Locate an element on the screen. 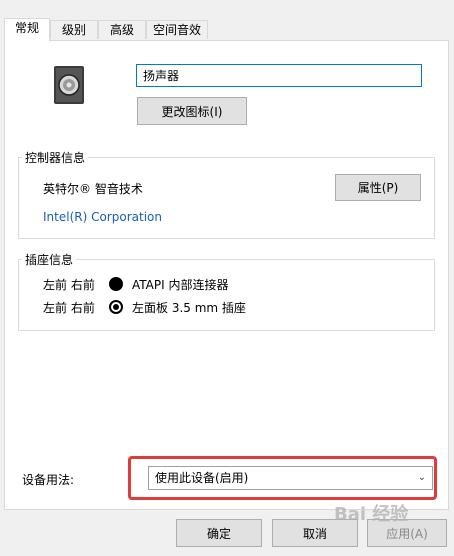  change-icon-button: 更改图标(I) is located at coordinates (192, 111).